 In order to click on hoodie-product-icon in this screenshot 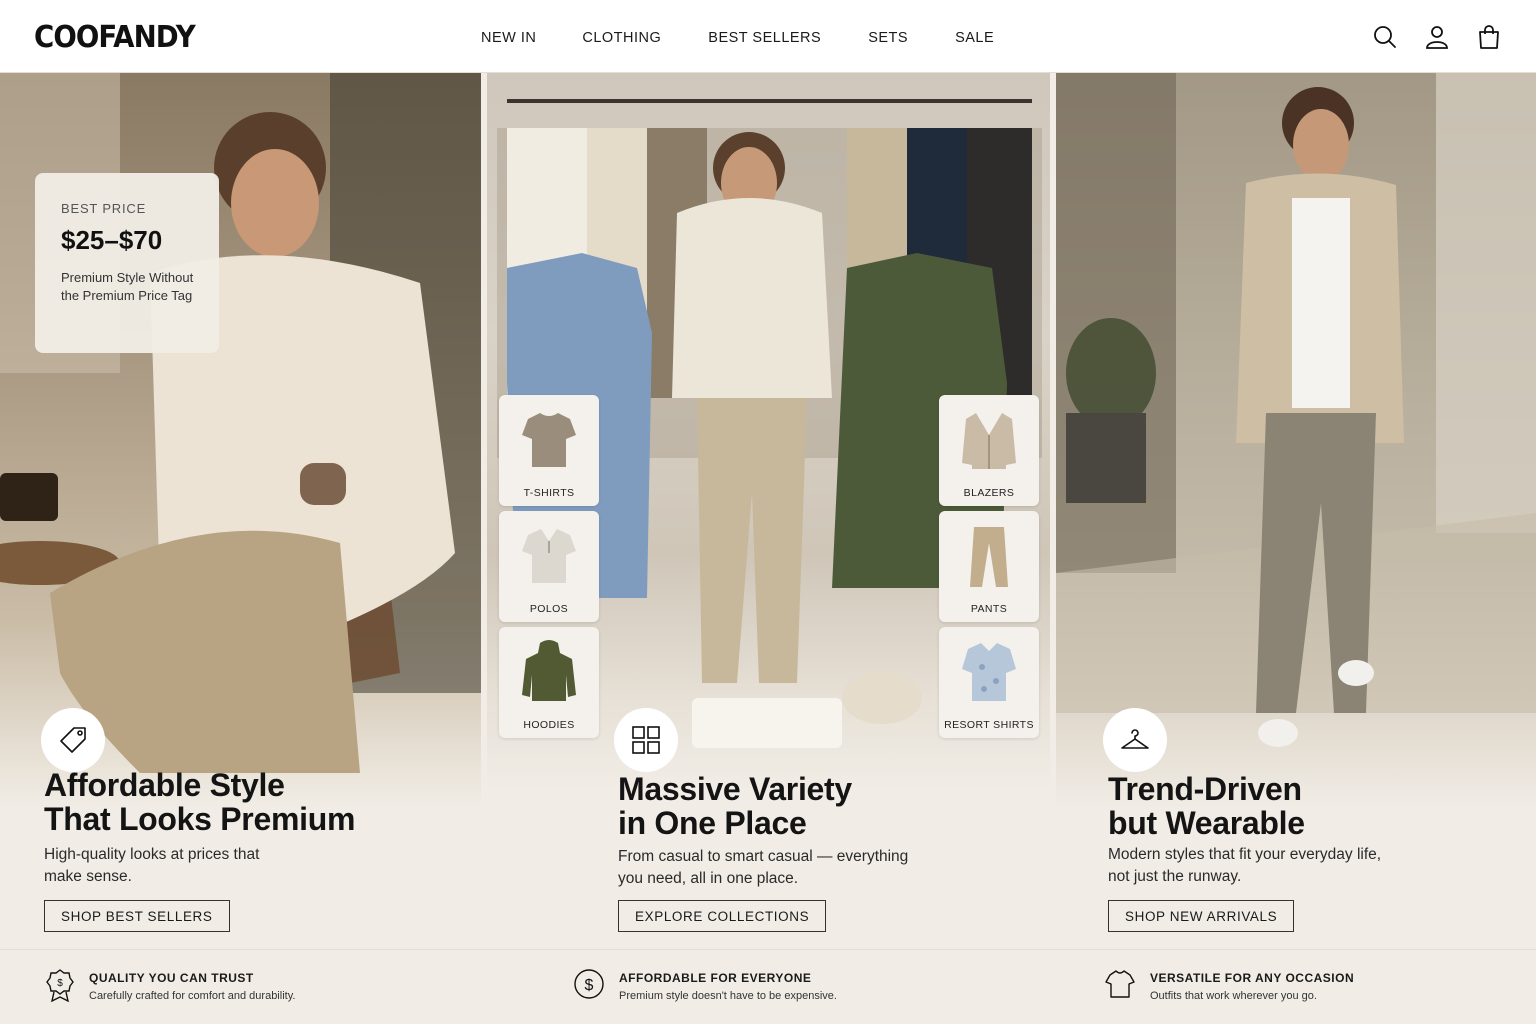, I will do `click(549, 670)`.